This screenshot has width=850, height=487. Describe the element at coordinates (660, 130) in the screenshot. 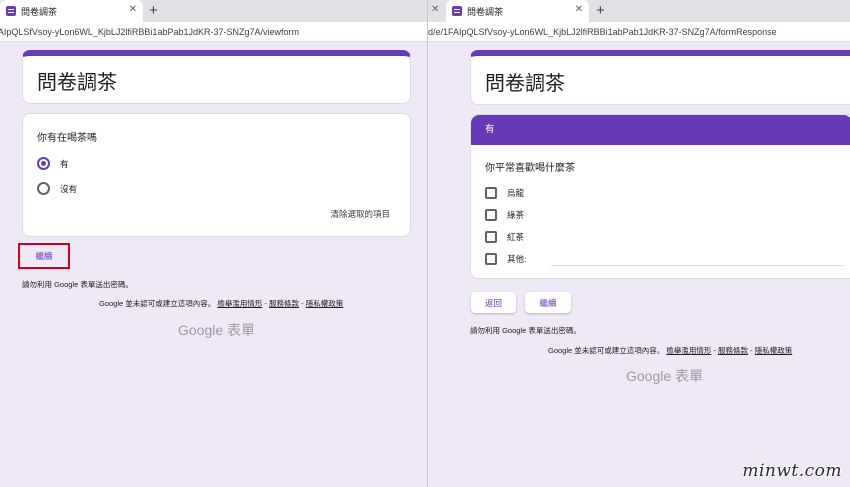

I see `section-header: 有` at that location.